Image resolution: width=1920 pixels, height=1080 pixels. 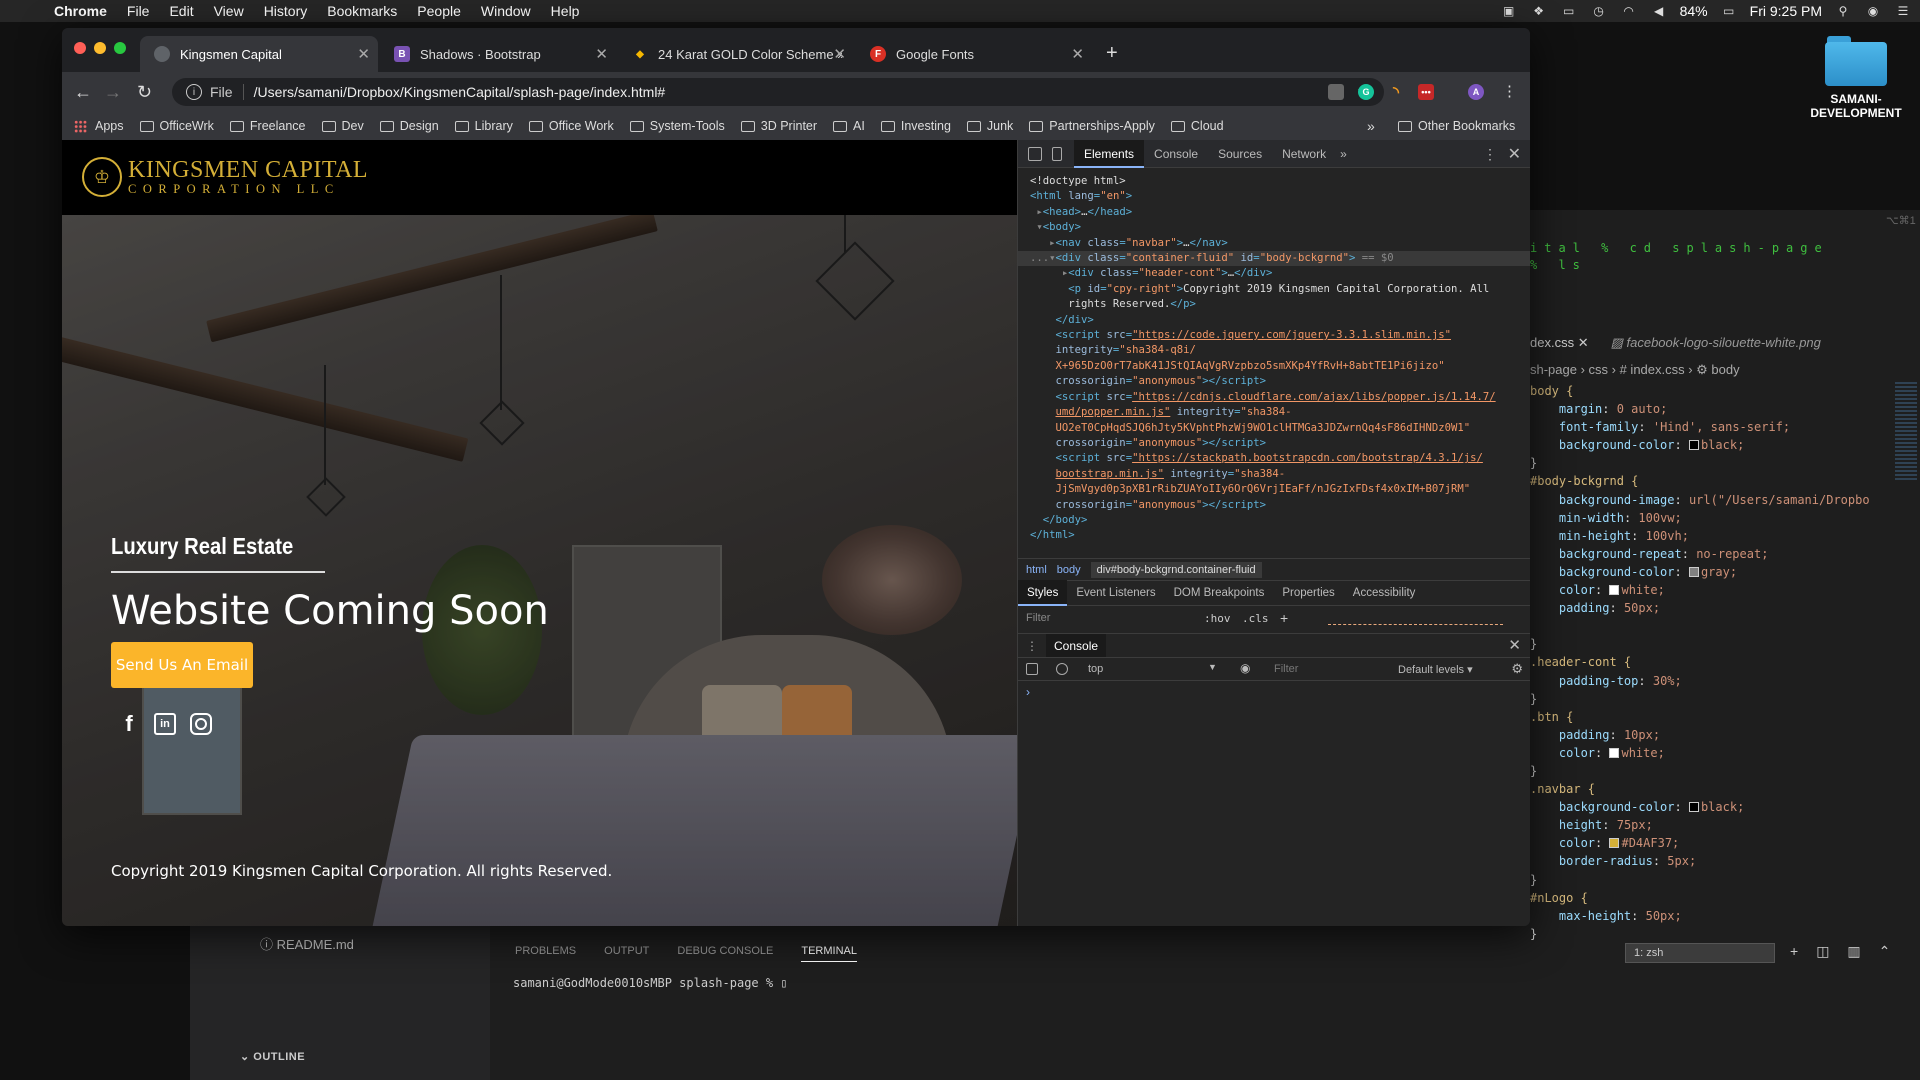 What do you see at coordinates (229, 11) in the screenshot?
I see `menu-view: View` at bounding box center [229, 11].